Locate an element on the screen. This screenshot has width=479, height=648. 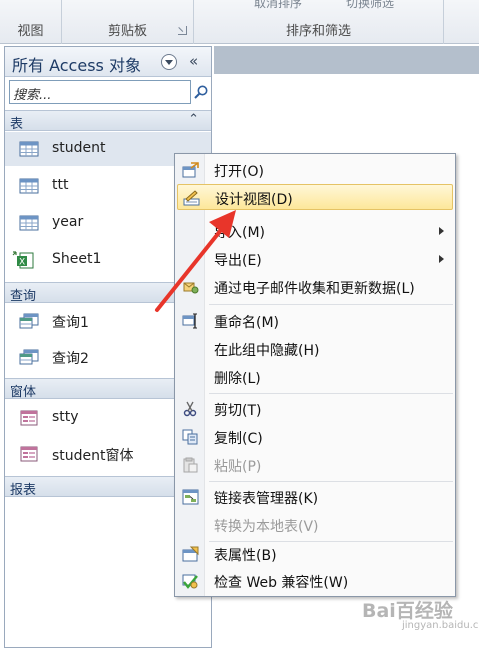
nav-pane-title: 所有 Access 对象 is located at coordinates (76, 65).